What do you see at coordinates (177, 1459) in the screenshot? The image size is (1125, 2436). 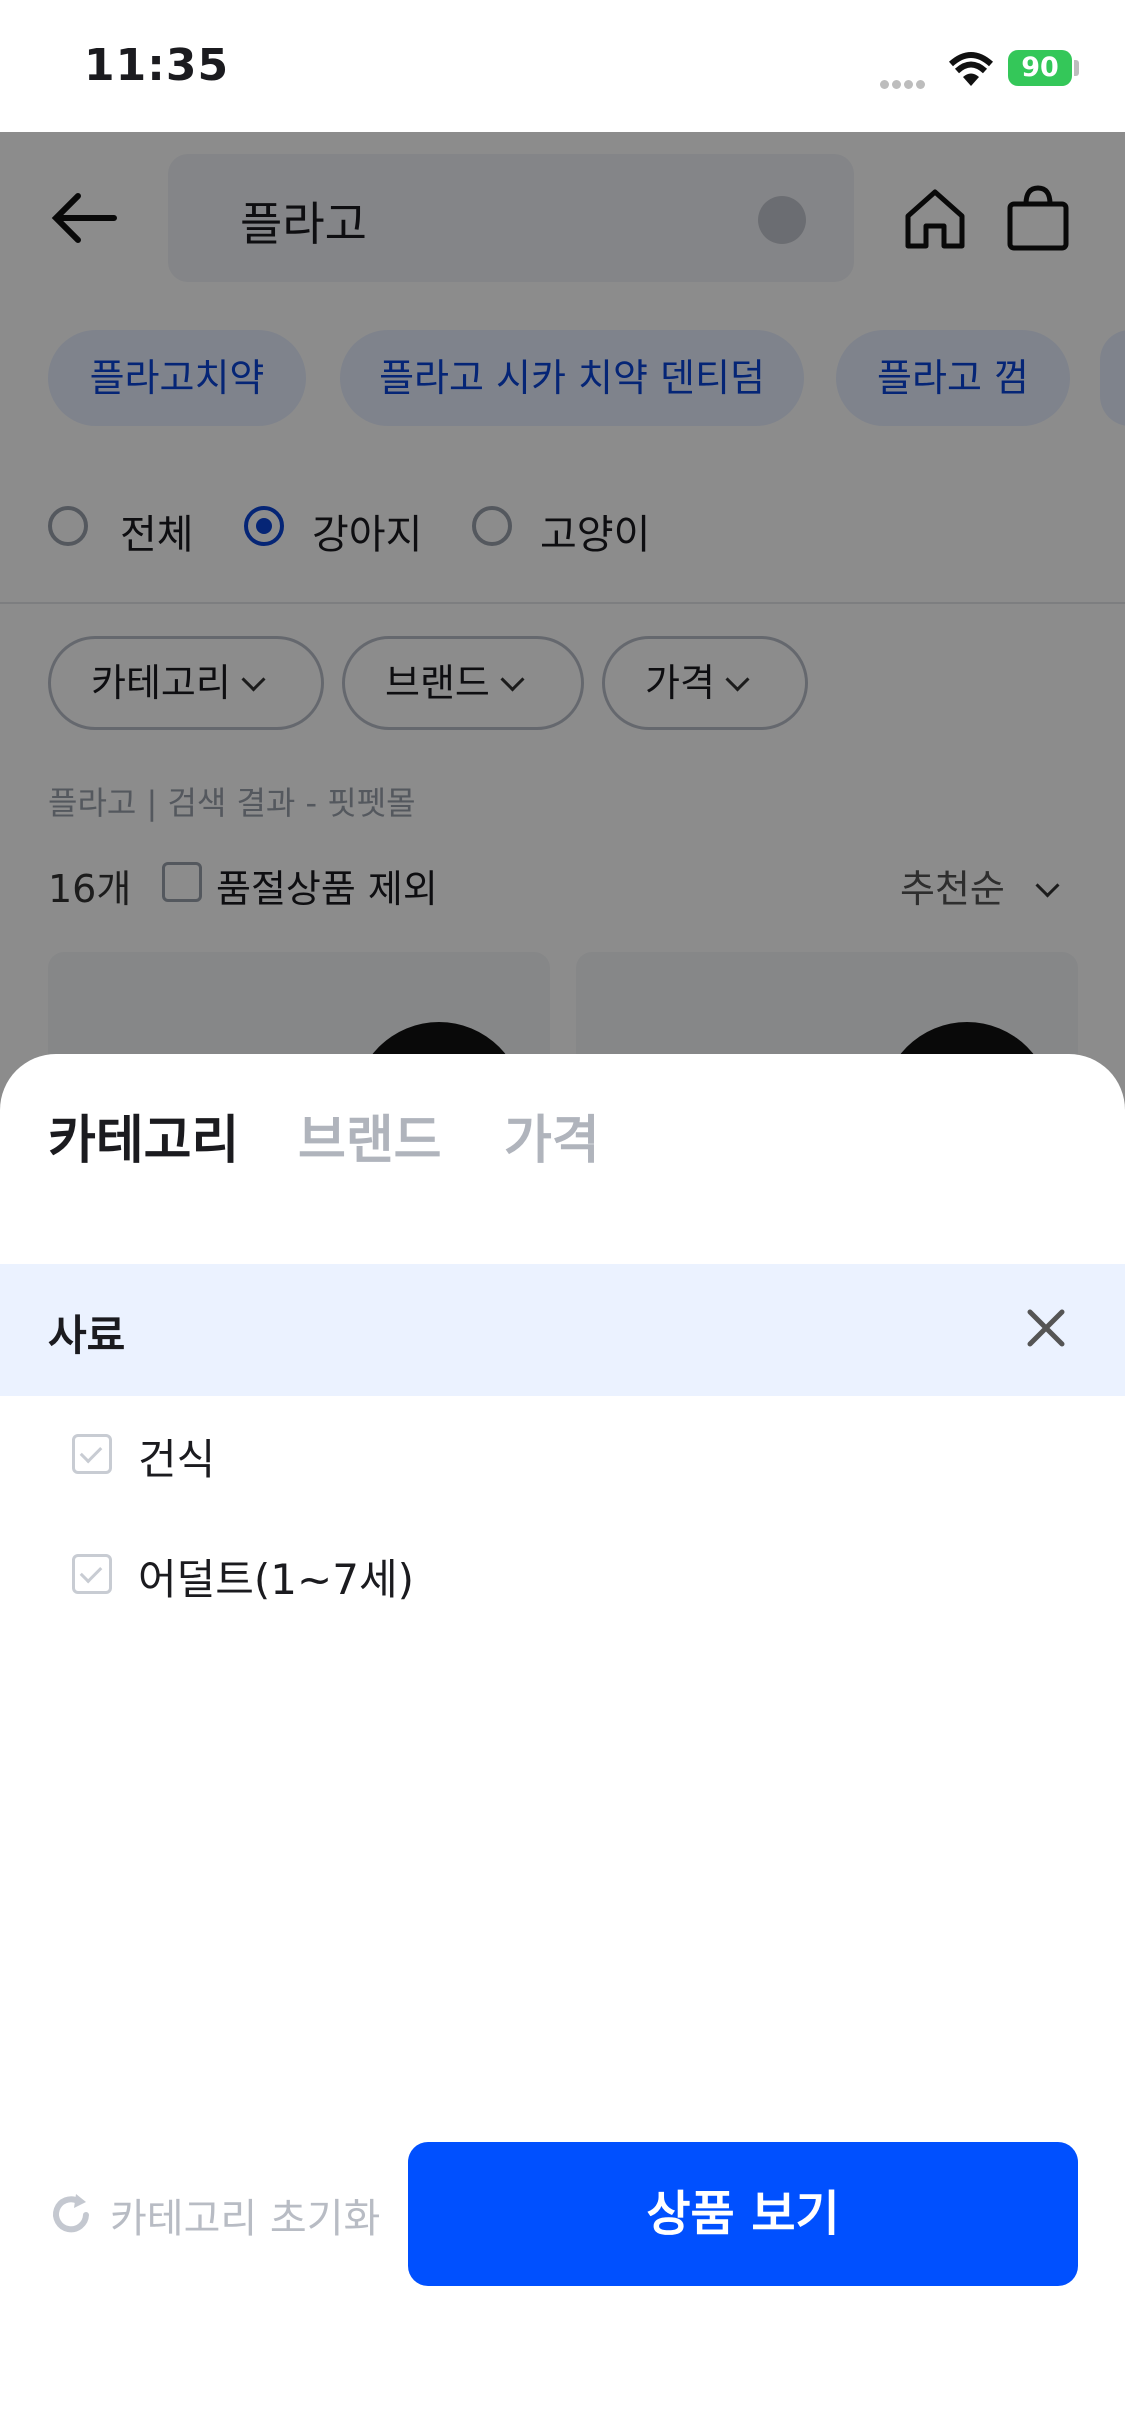 I see `option-label-dry: 건식` at bounding box center [177, 1459].